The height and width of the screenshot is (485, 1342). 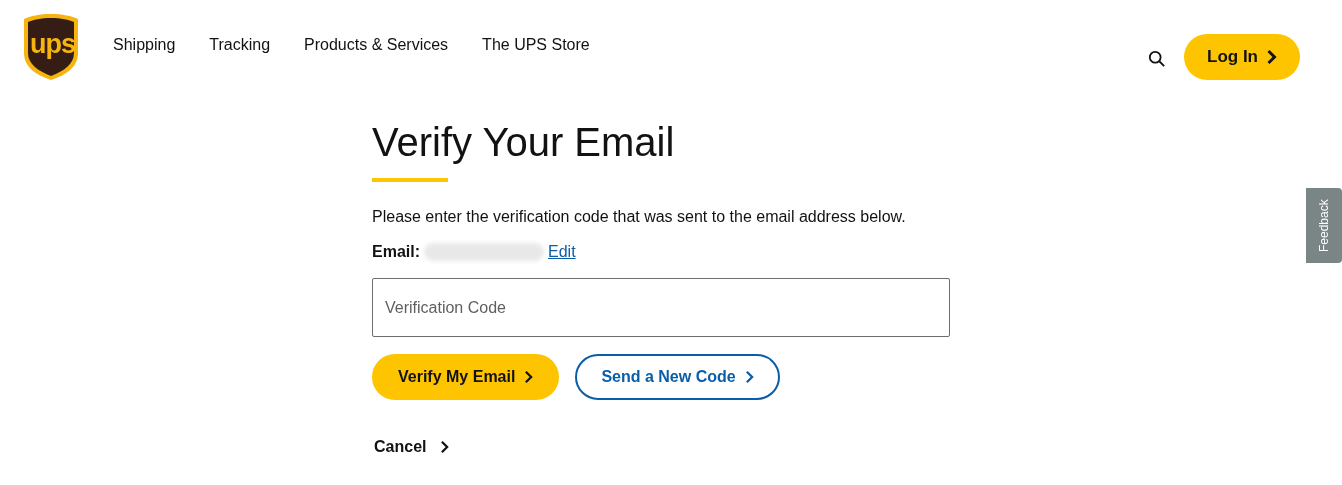 I want to click on email-label: Email:, so click(x=396, y=252).